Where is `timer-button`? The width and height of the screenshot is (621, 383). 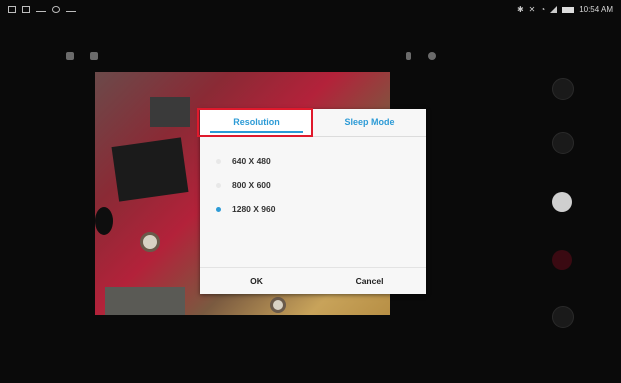
timer-button is located at coordinates (563, 89).